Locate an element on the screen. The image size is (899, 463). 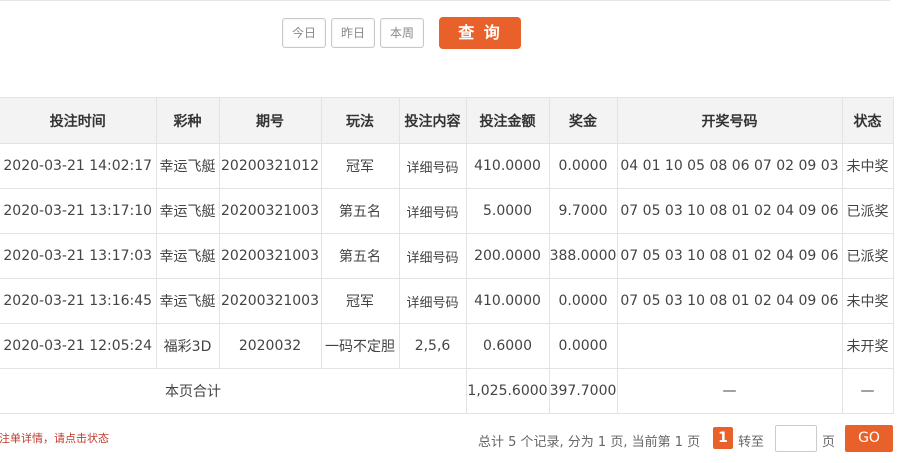
issue-number: 2020032 is located at coordinates (270, 346).